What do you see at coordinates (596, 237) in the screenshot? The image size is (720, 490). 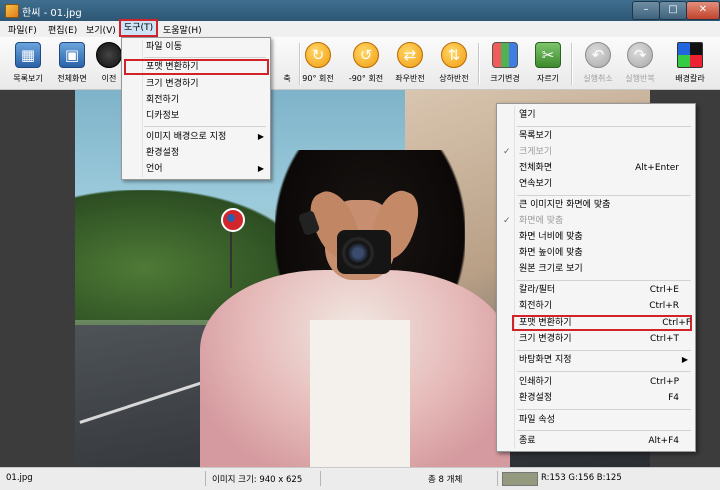 I see `ctx-fit-width: 화면 너비에 맞춤` at bounding box center [596, 237].